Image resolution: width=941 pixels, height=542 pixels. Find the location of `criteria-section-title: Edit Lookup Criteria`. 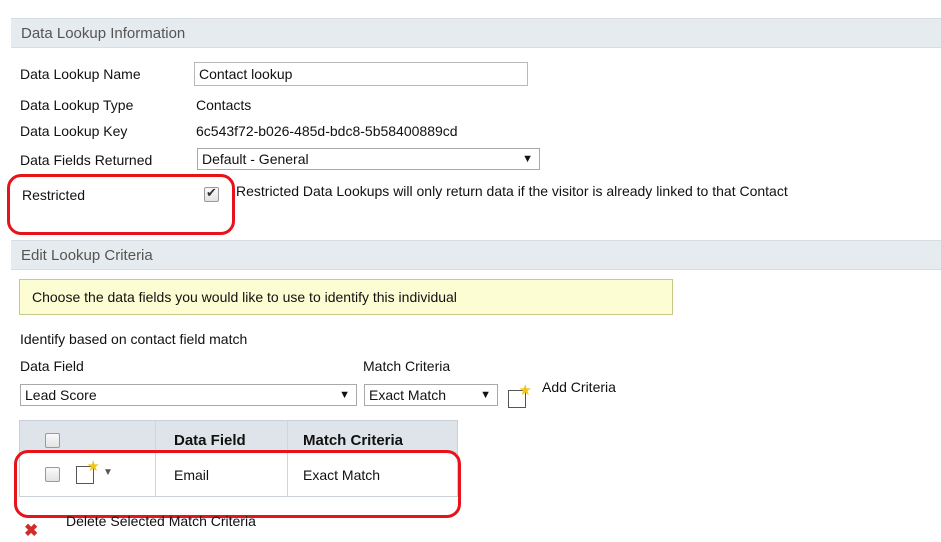

criteria-section-title: Edit Lookup Criteria is located at coordinates (87, 255).